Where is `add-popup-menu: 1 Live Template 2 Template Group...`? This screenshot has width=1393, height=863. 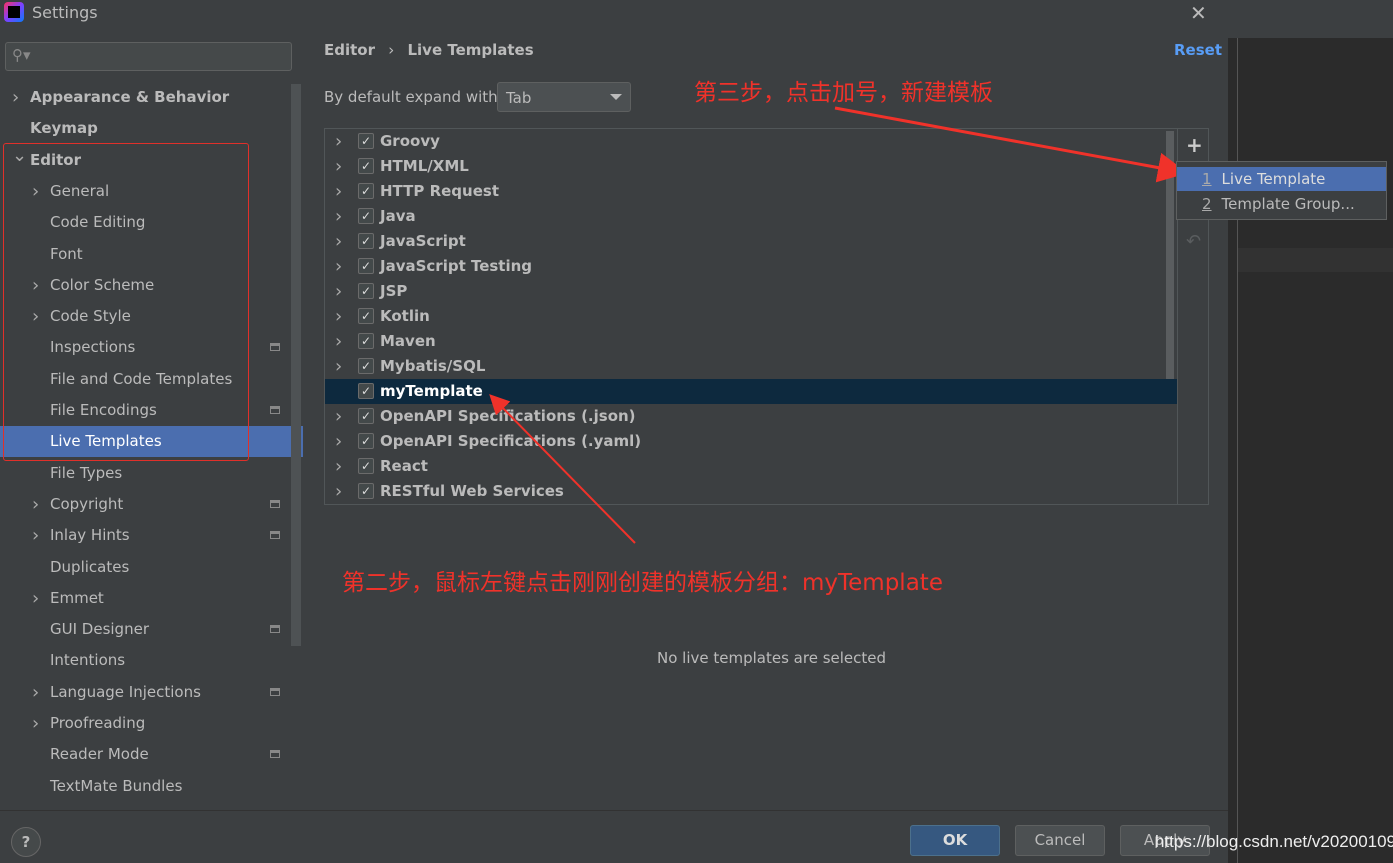 add-popup-menu: 1 Live Template 2 Template Group... is located at coordinates (1281, 190).